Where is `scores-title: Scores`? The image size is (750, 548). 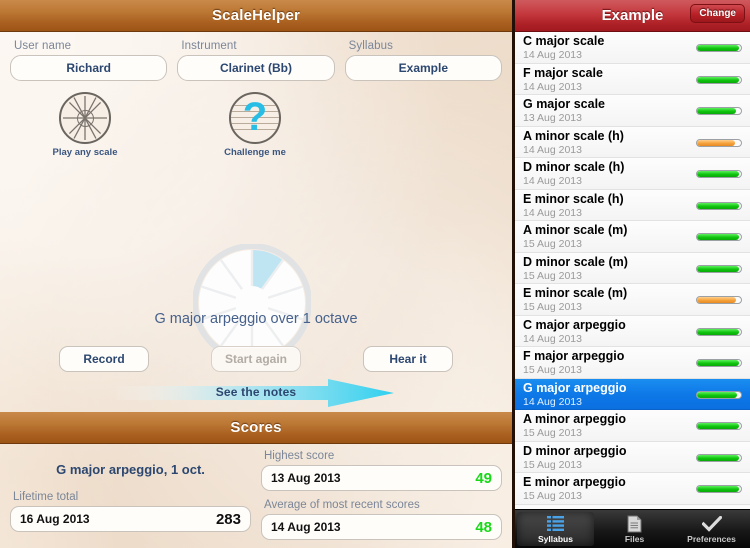 scores-title: Scores is located at coordinates (256, 427).